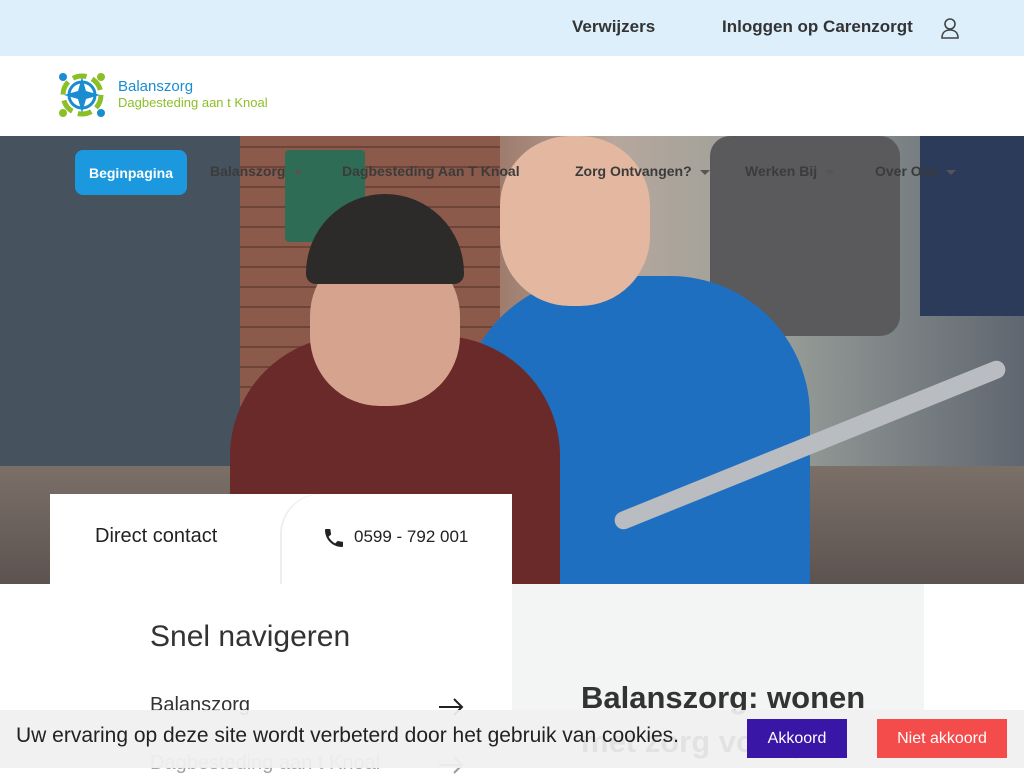 The width and height of the screenshot is (1024, 782). Describe the element at coordinates (942, 738) in the screenshot. I see `cookie-decline-button: Niet akkoord` at that location.